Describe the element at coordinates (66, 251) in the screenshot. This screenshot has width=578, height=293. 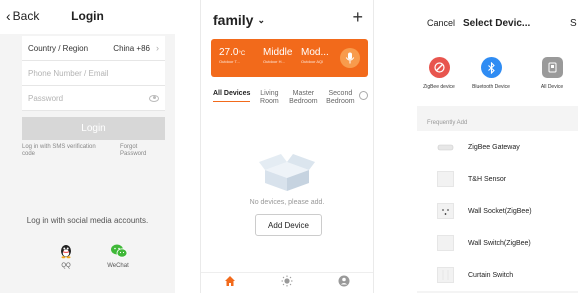
I see `qq-penguin-icon` at that location.